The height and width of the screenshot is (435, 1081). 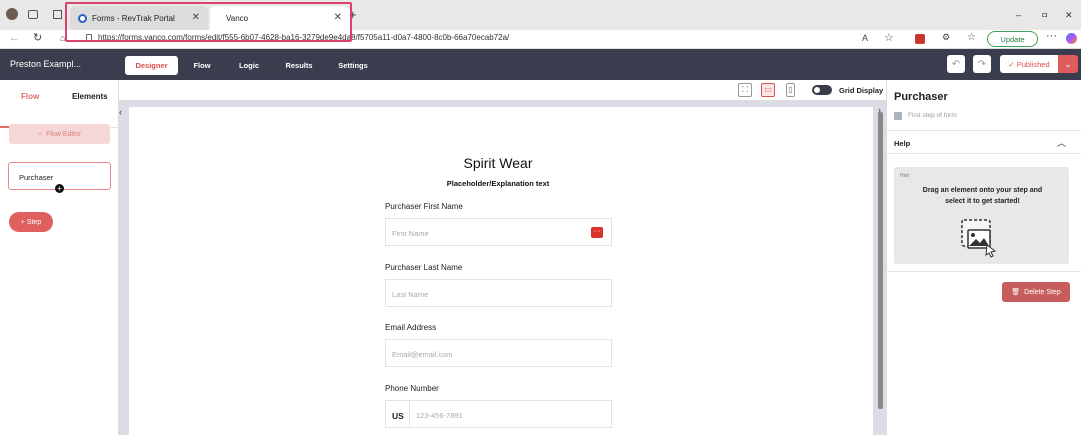 What do you see at coordinates (898, 116) in the screenshot?
I see `first-step-checkbox` at bounding box center [898, 116].